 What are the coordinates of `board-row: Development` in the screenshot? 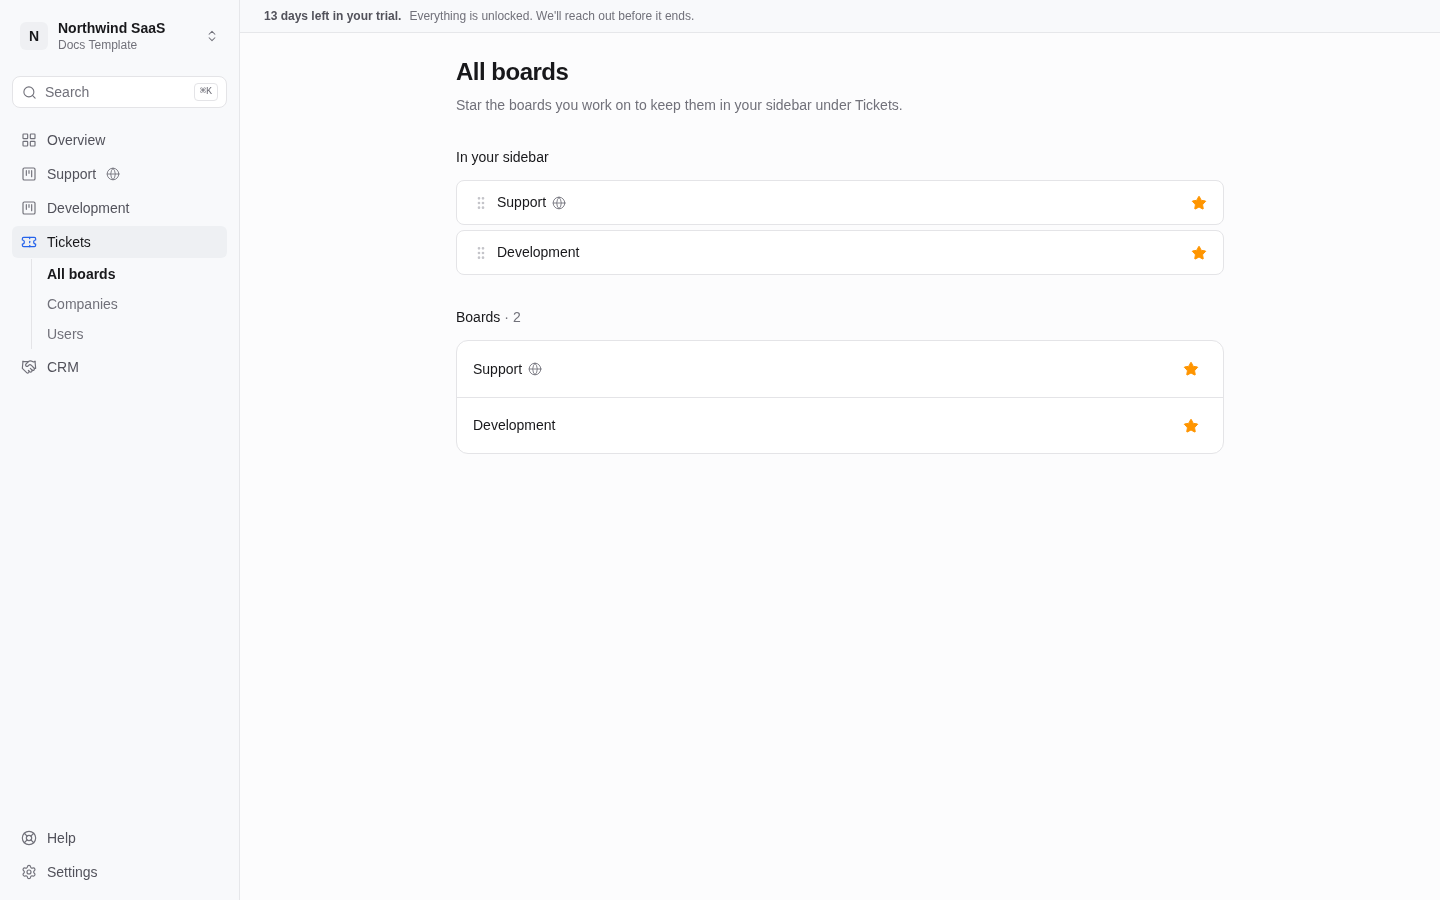 It's located at (840, 425).